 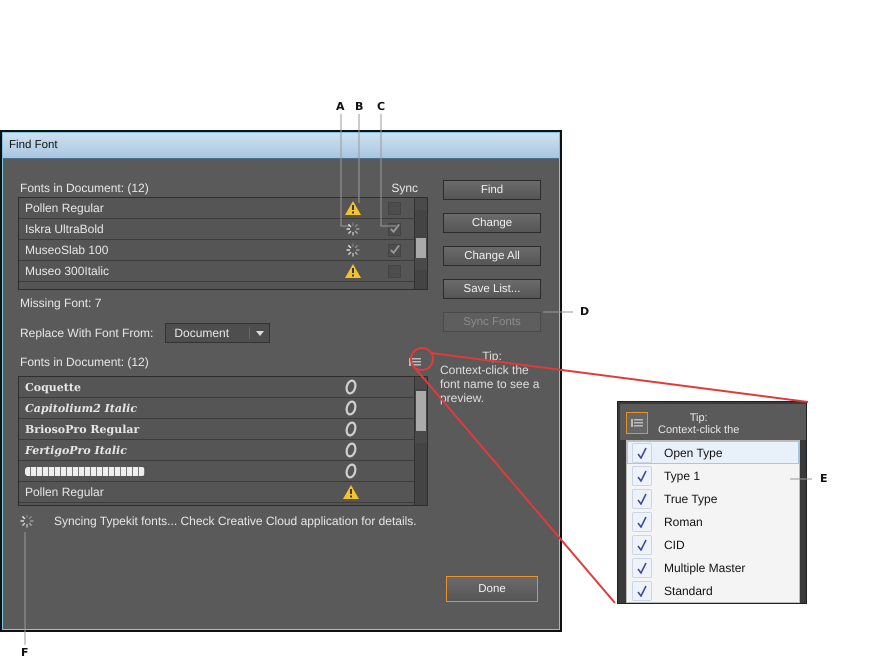 What do you see at coordinates (381, 106) in the screenshot?
I see `callout-letter: C` at bounding box center [381, 106].